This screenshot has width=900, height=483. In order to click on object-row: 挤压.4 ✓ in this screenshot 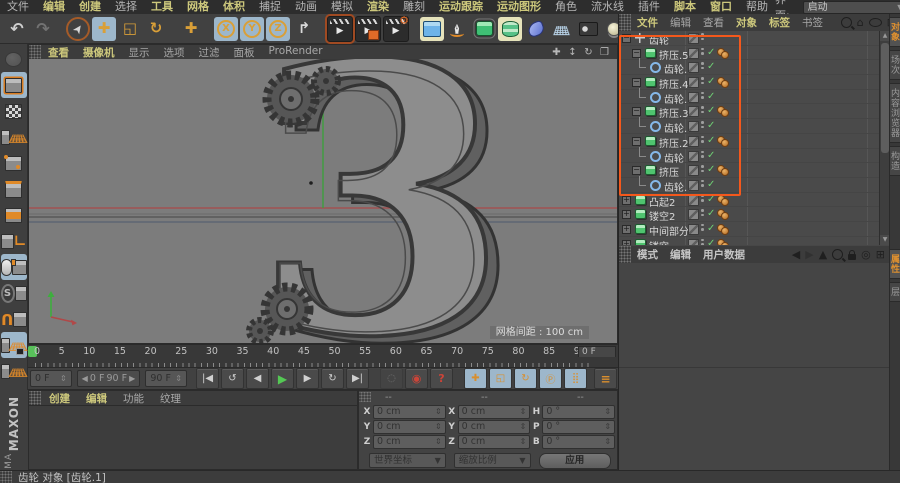, I will do `click(749, 83)`.